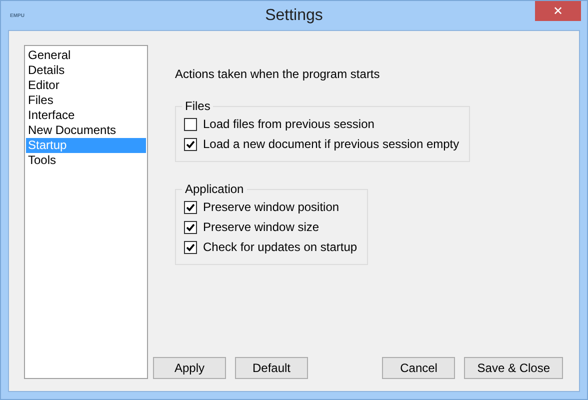  What do you see at coordinates (558, 11) in the screenshot?
I see `close-button: ✕` at bounding box center [558, 11].